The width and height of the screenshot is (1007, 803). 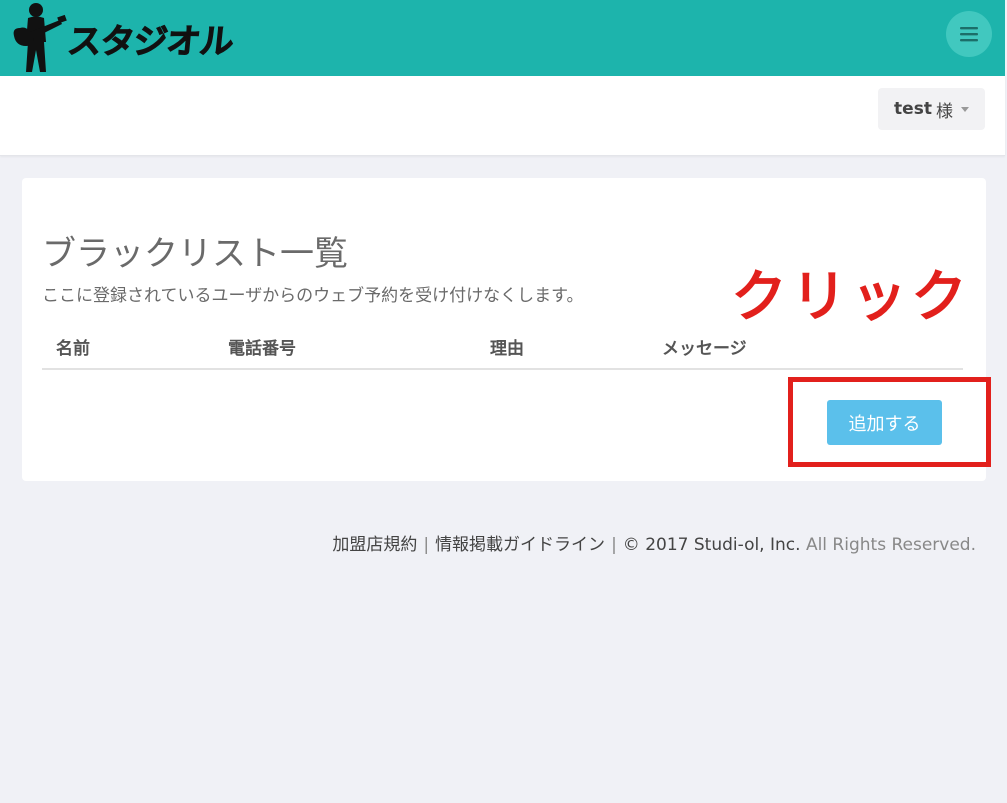 What do you see at coordinates (73, 349) in the screenshot?
I see `column-header-name: 名前` at bounding box center [73, 349].